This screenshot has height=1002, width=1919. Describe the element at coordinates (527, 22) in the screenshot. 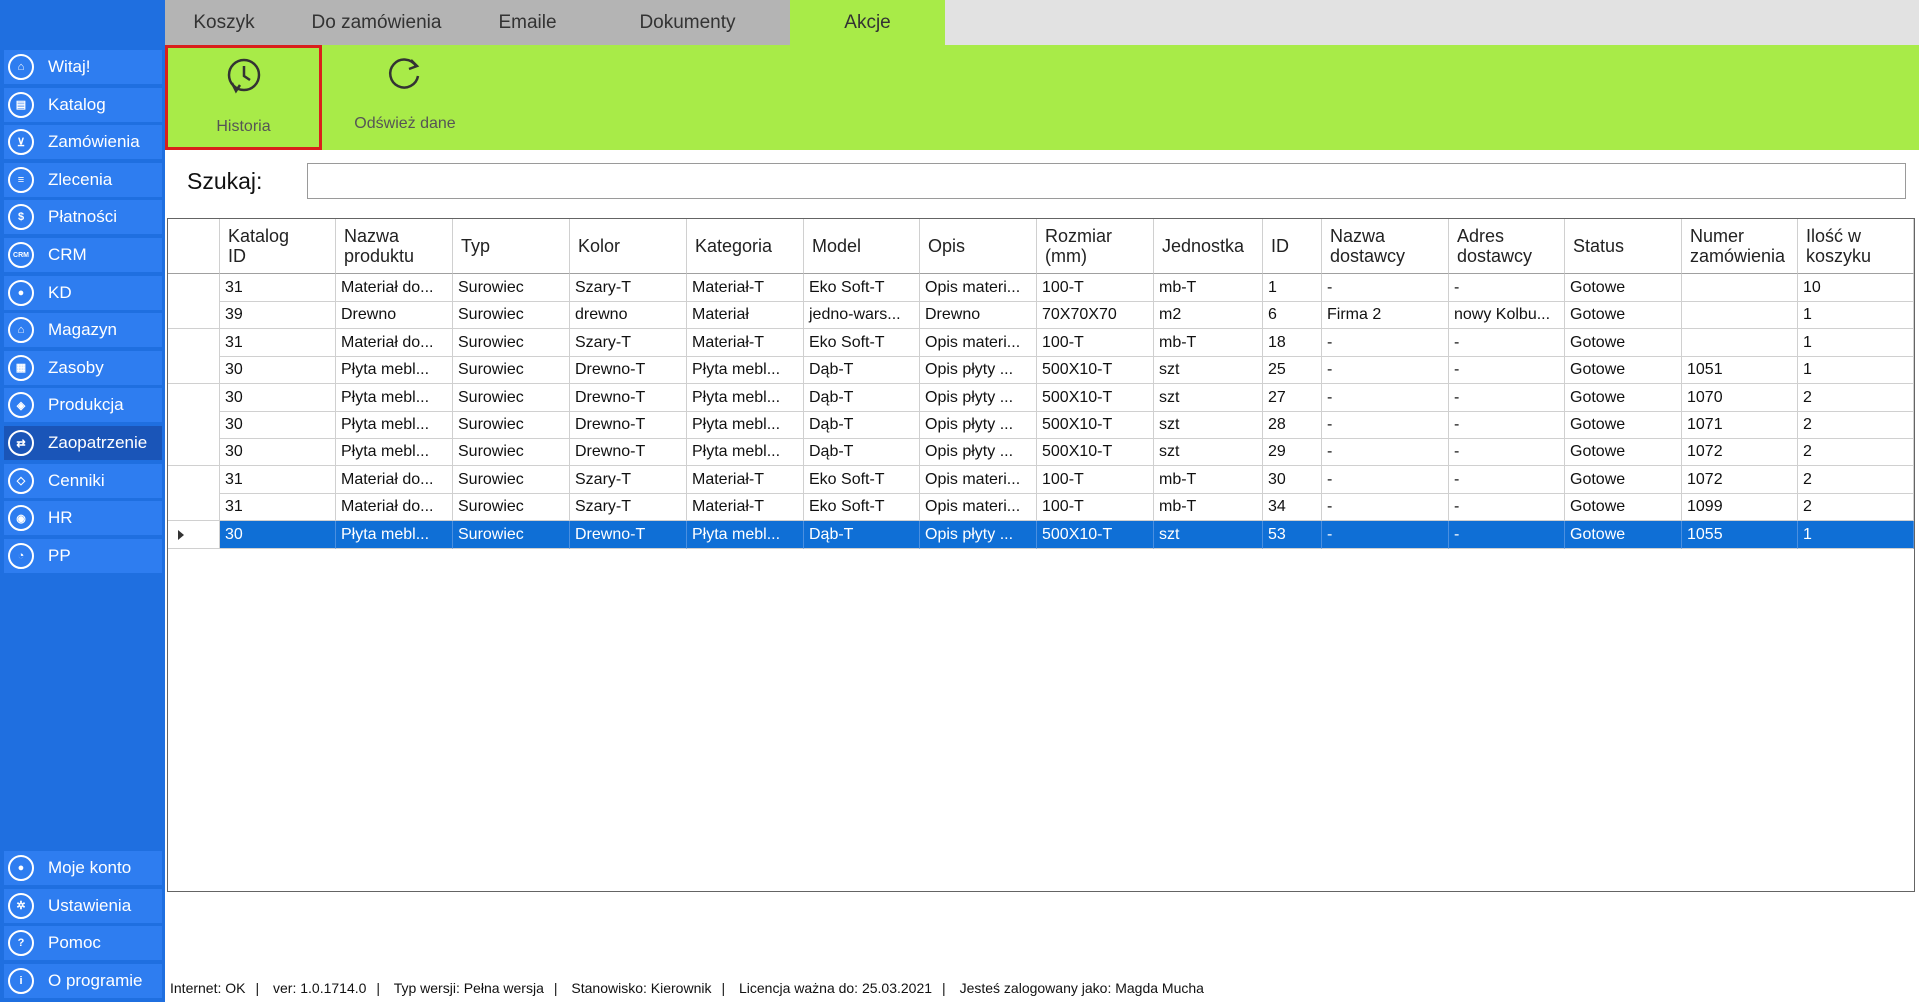

I see `tab-emaile: Emaile` at that location.